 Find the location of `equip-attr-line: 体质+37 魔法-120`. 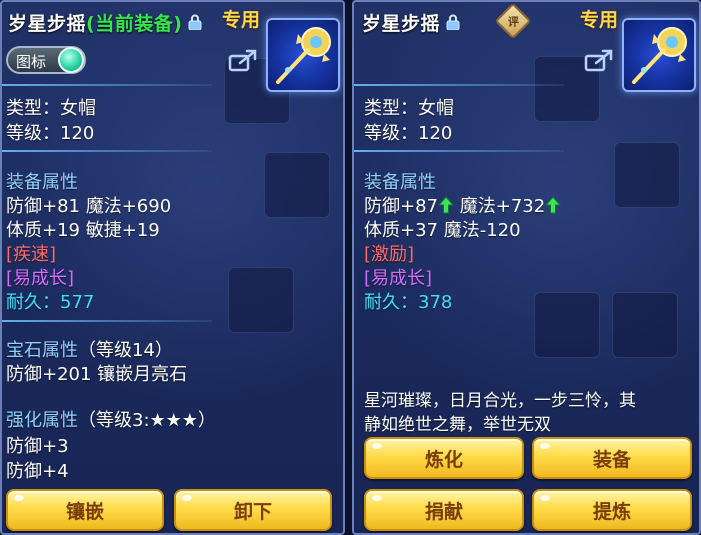

equip-attr-line: 体质+37 魔法-120 is located at coordinates (442, 230).